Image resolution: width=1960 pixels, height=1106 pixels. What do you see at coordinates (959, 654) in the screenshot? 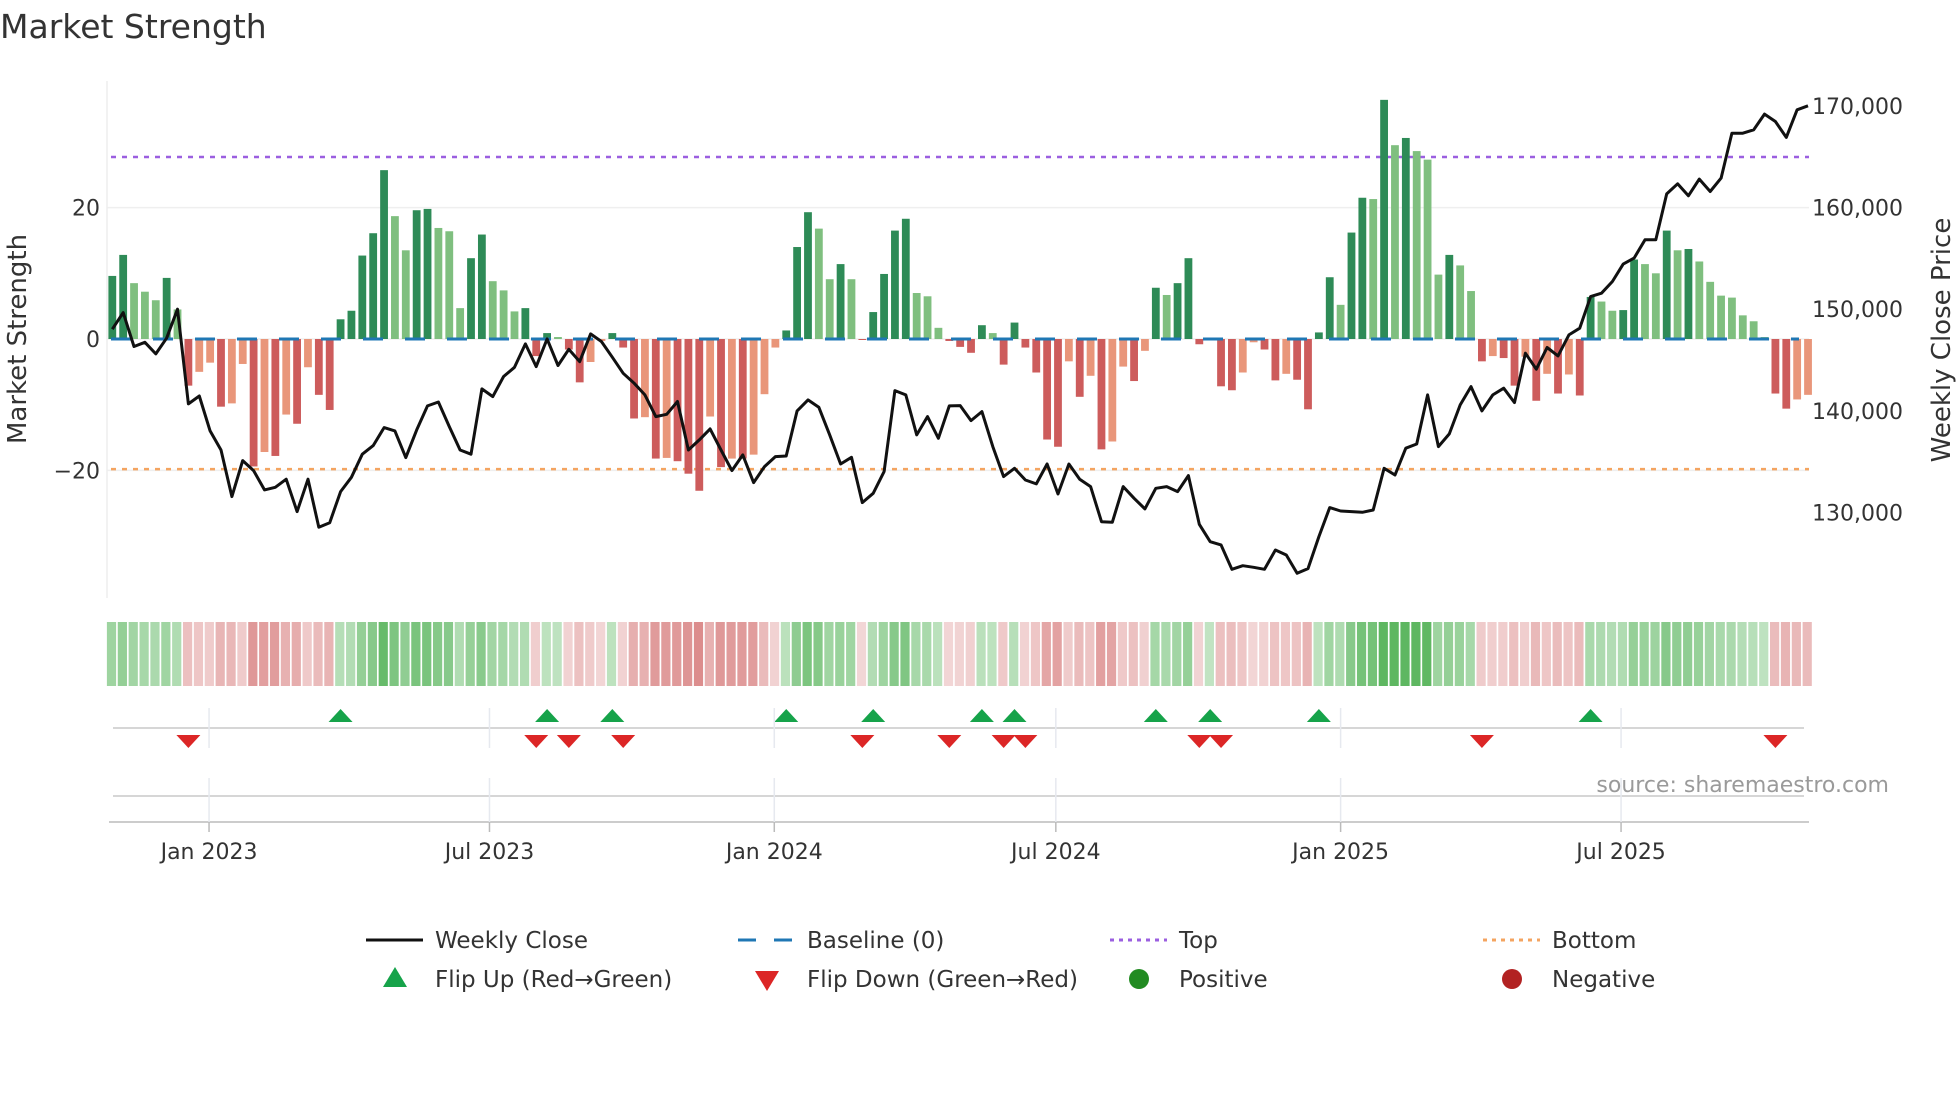
I see `strength-heat-strip` at bounding box center [959, 654].